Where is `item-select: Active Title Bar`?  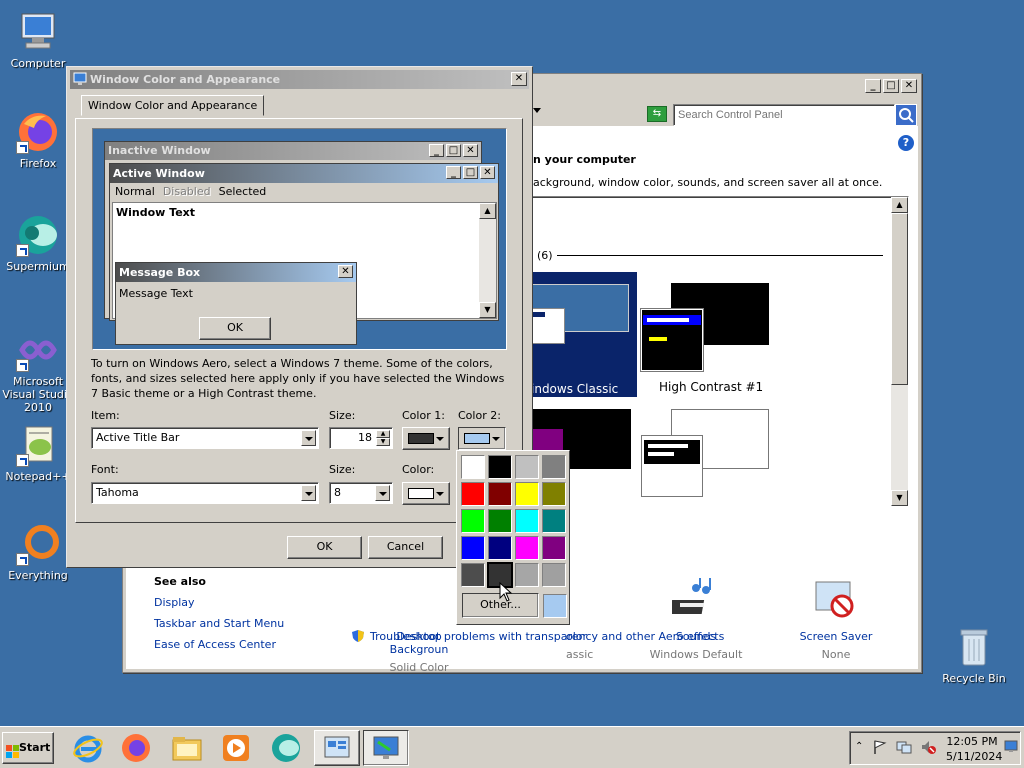 item-select: Active Title Bar is located at coordinates (205, 438).